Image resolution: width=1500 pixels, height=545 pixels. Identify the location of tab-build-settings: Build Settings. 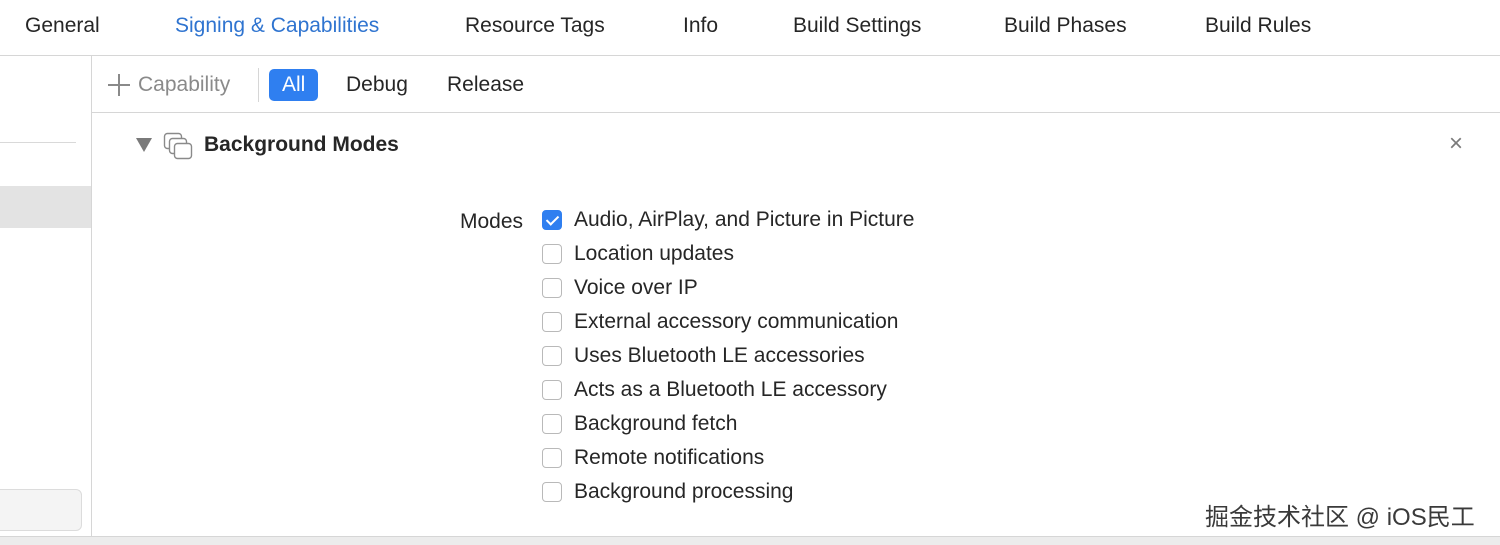
(857, 26).